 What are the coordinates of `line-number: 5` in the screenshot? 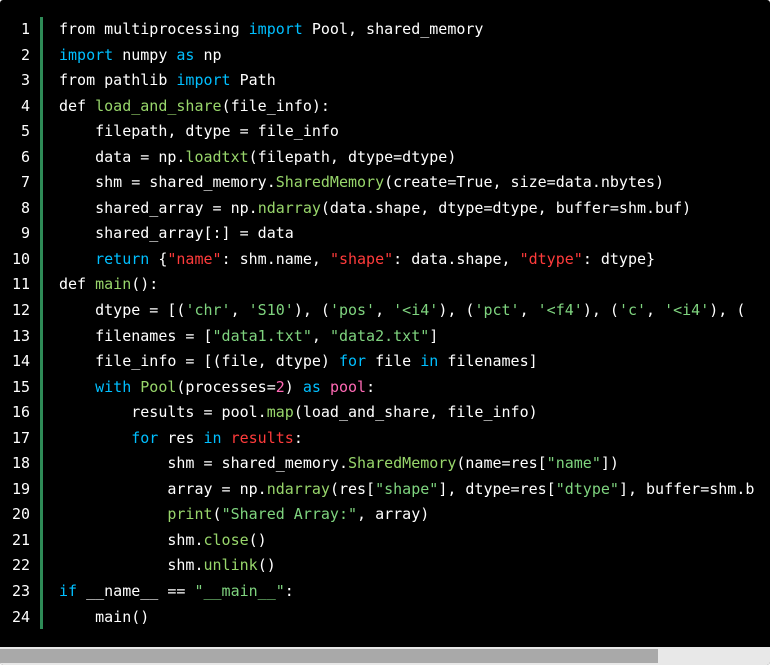 It's located at (25, 131).